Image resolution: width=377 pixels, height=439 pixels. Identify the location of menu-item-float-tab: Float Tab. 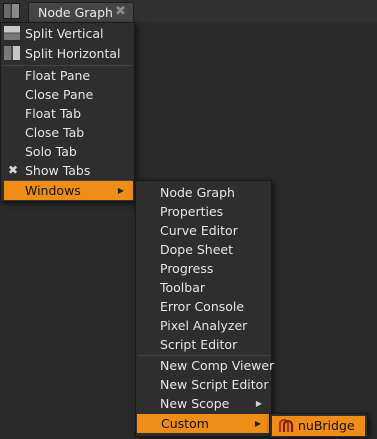
(67, 113).